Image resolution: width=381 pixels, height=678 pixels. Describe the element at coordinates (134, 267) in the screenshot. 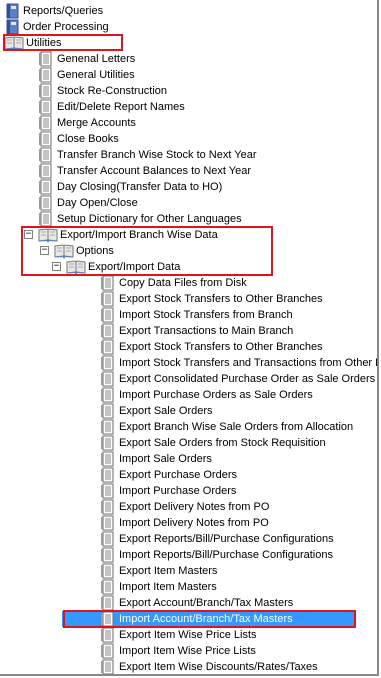

I see `tree-item-label: Export/Import Data` at that location.